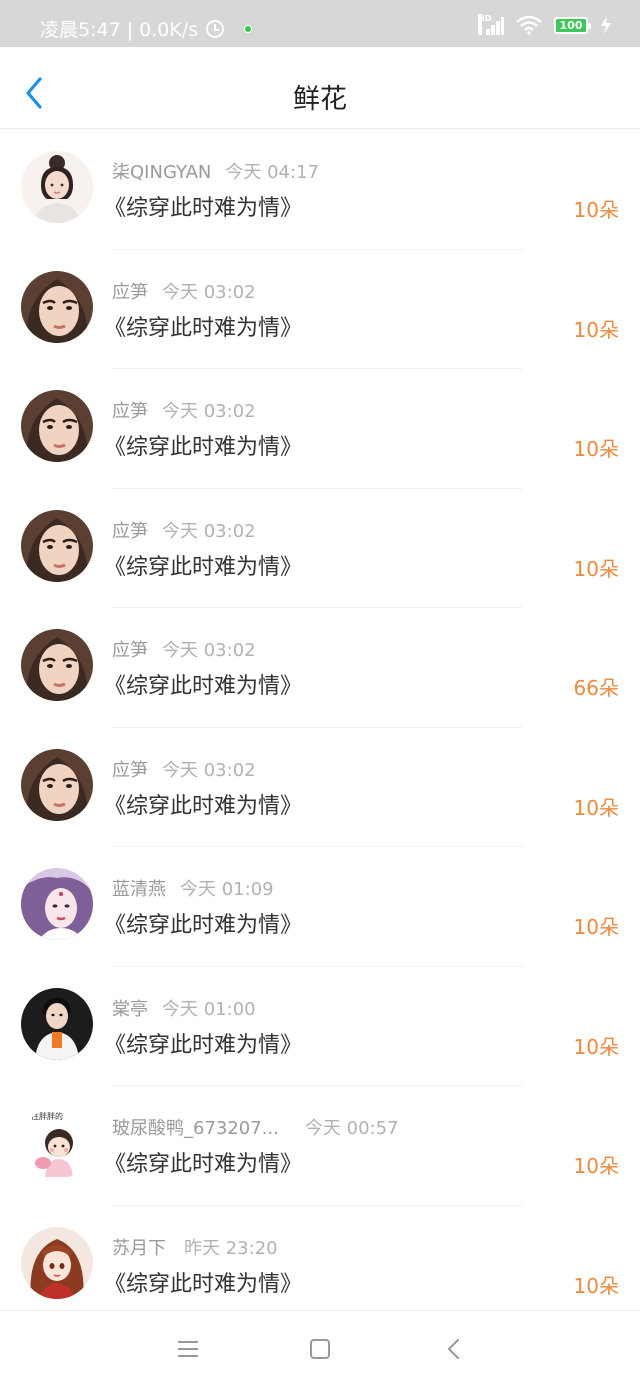  What do you see at coordinates (139, 889) in the screenshot?
I see `username: 蓝清燕` at bounding box center [139, 889].